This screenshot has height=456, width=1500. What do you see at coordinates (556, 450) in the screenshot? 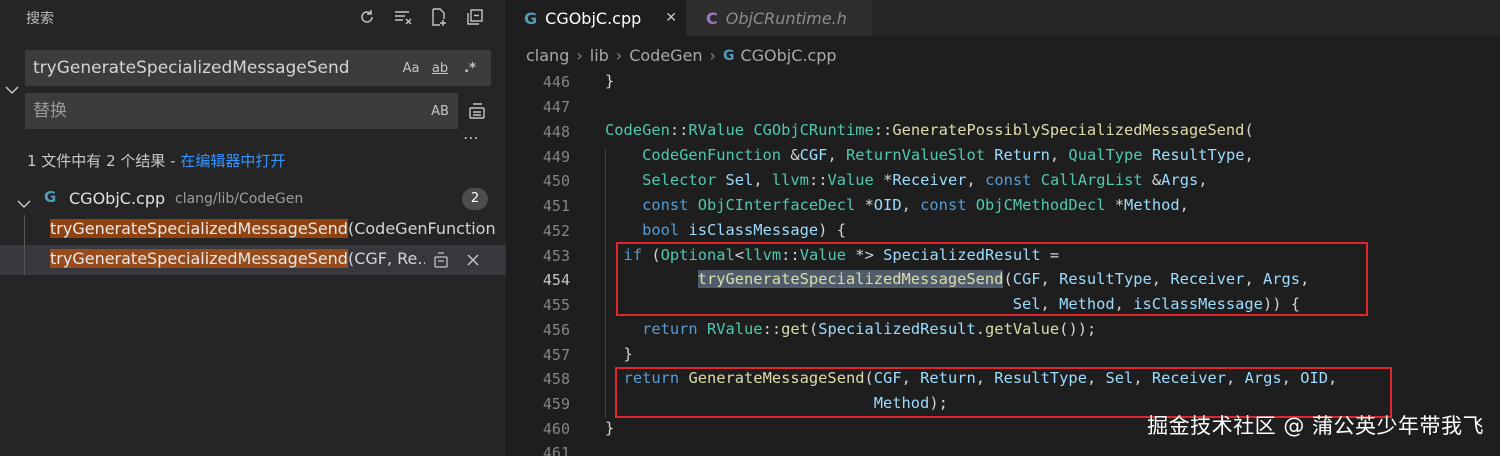
I see `line-number: 461` at bounding box center [556, 450].